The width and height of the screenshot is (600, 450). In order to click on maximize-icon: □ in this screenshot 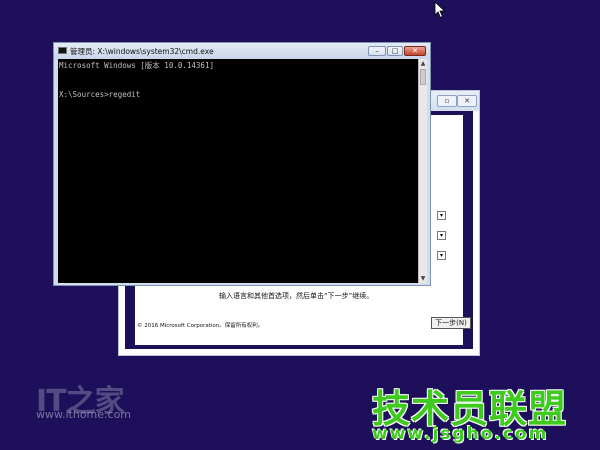, I will do `click(395, 51)`.